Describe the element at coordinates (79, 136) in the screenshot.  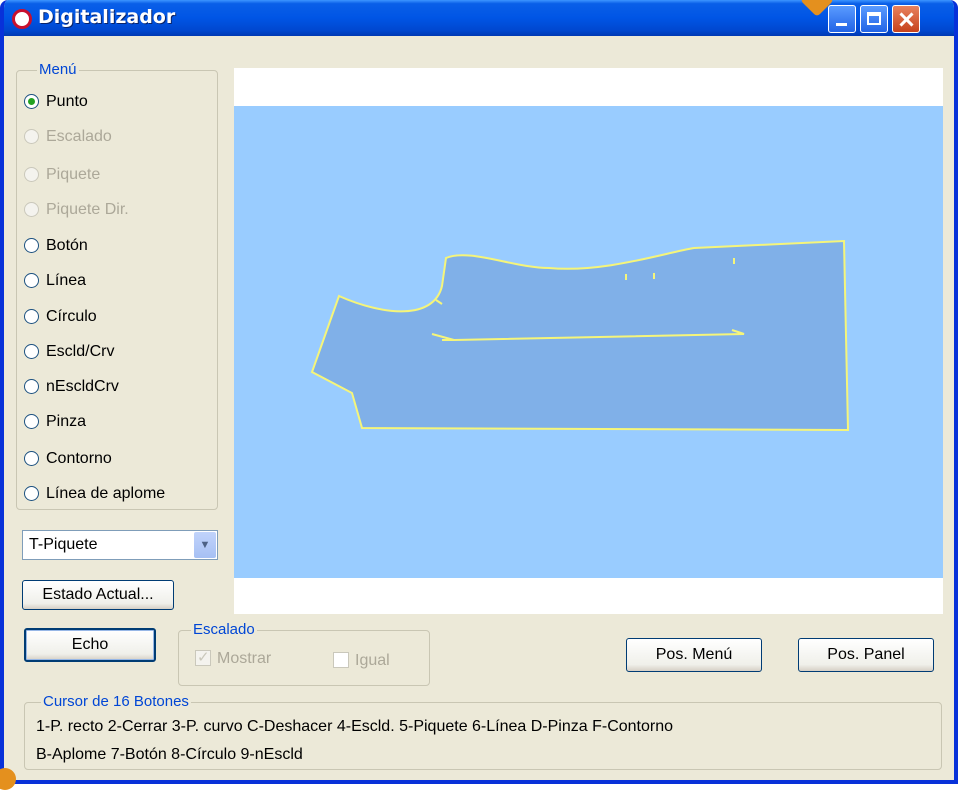
I see `menu-option-label: Escalado` at that location.